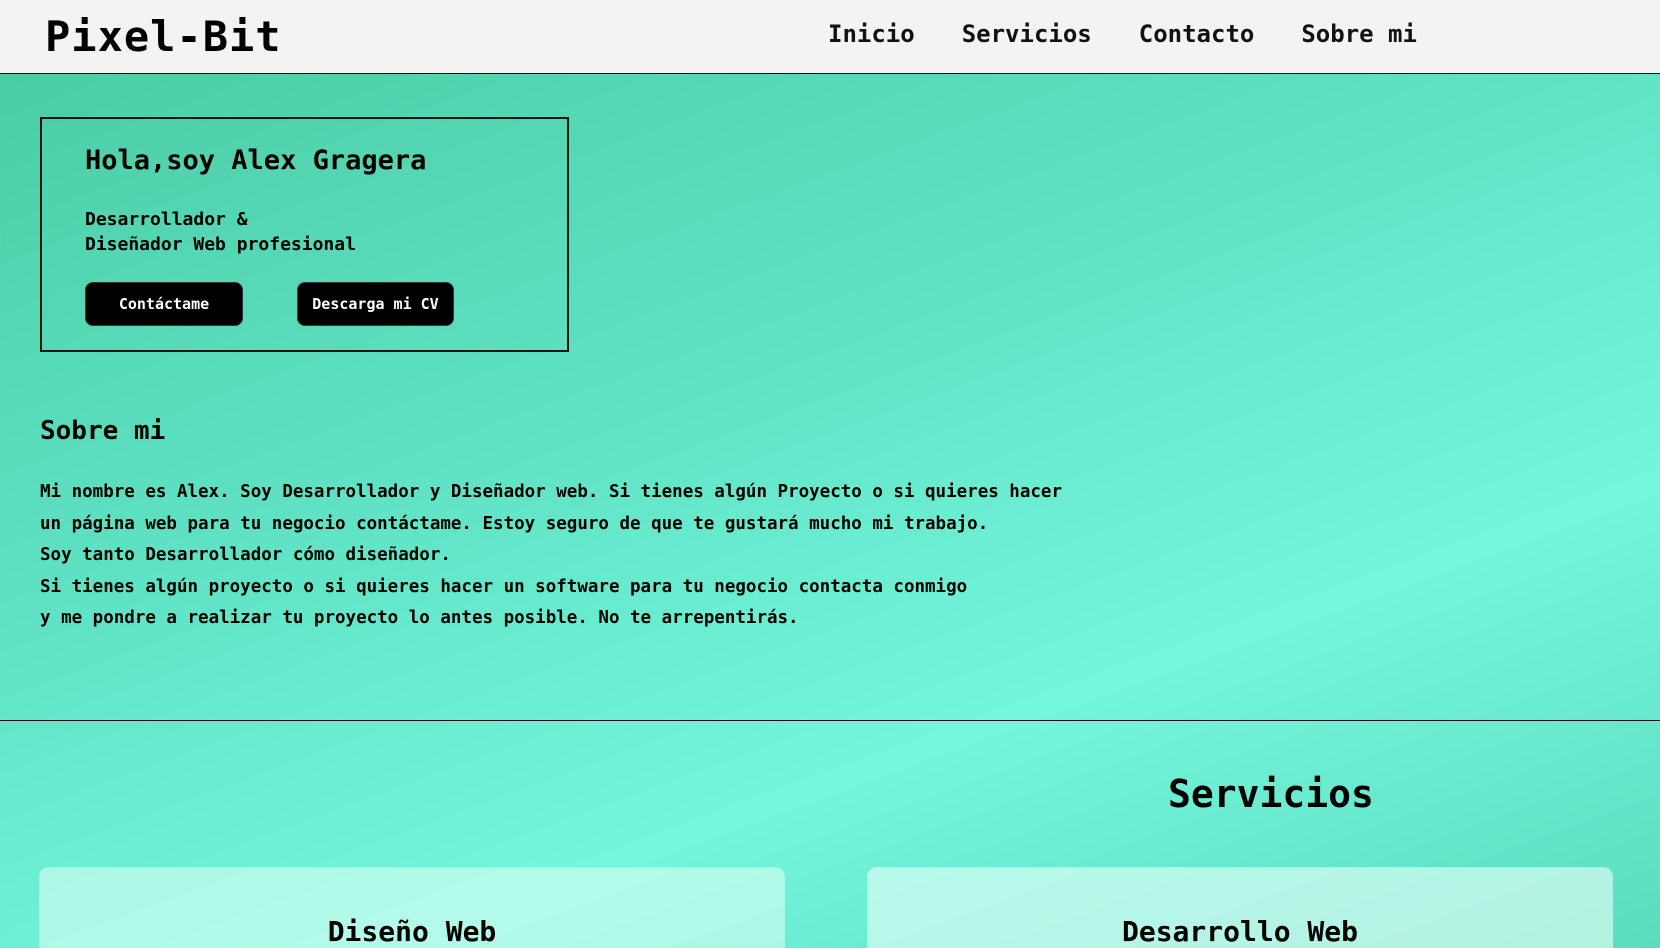 The height and width of the screenshot is (948, 1660). Describe the element at coordinates (871, 34) in the screenshot. I see `nav-link-inicio: Inicio` at that location.